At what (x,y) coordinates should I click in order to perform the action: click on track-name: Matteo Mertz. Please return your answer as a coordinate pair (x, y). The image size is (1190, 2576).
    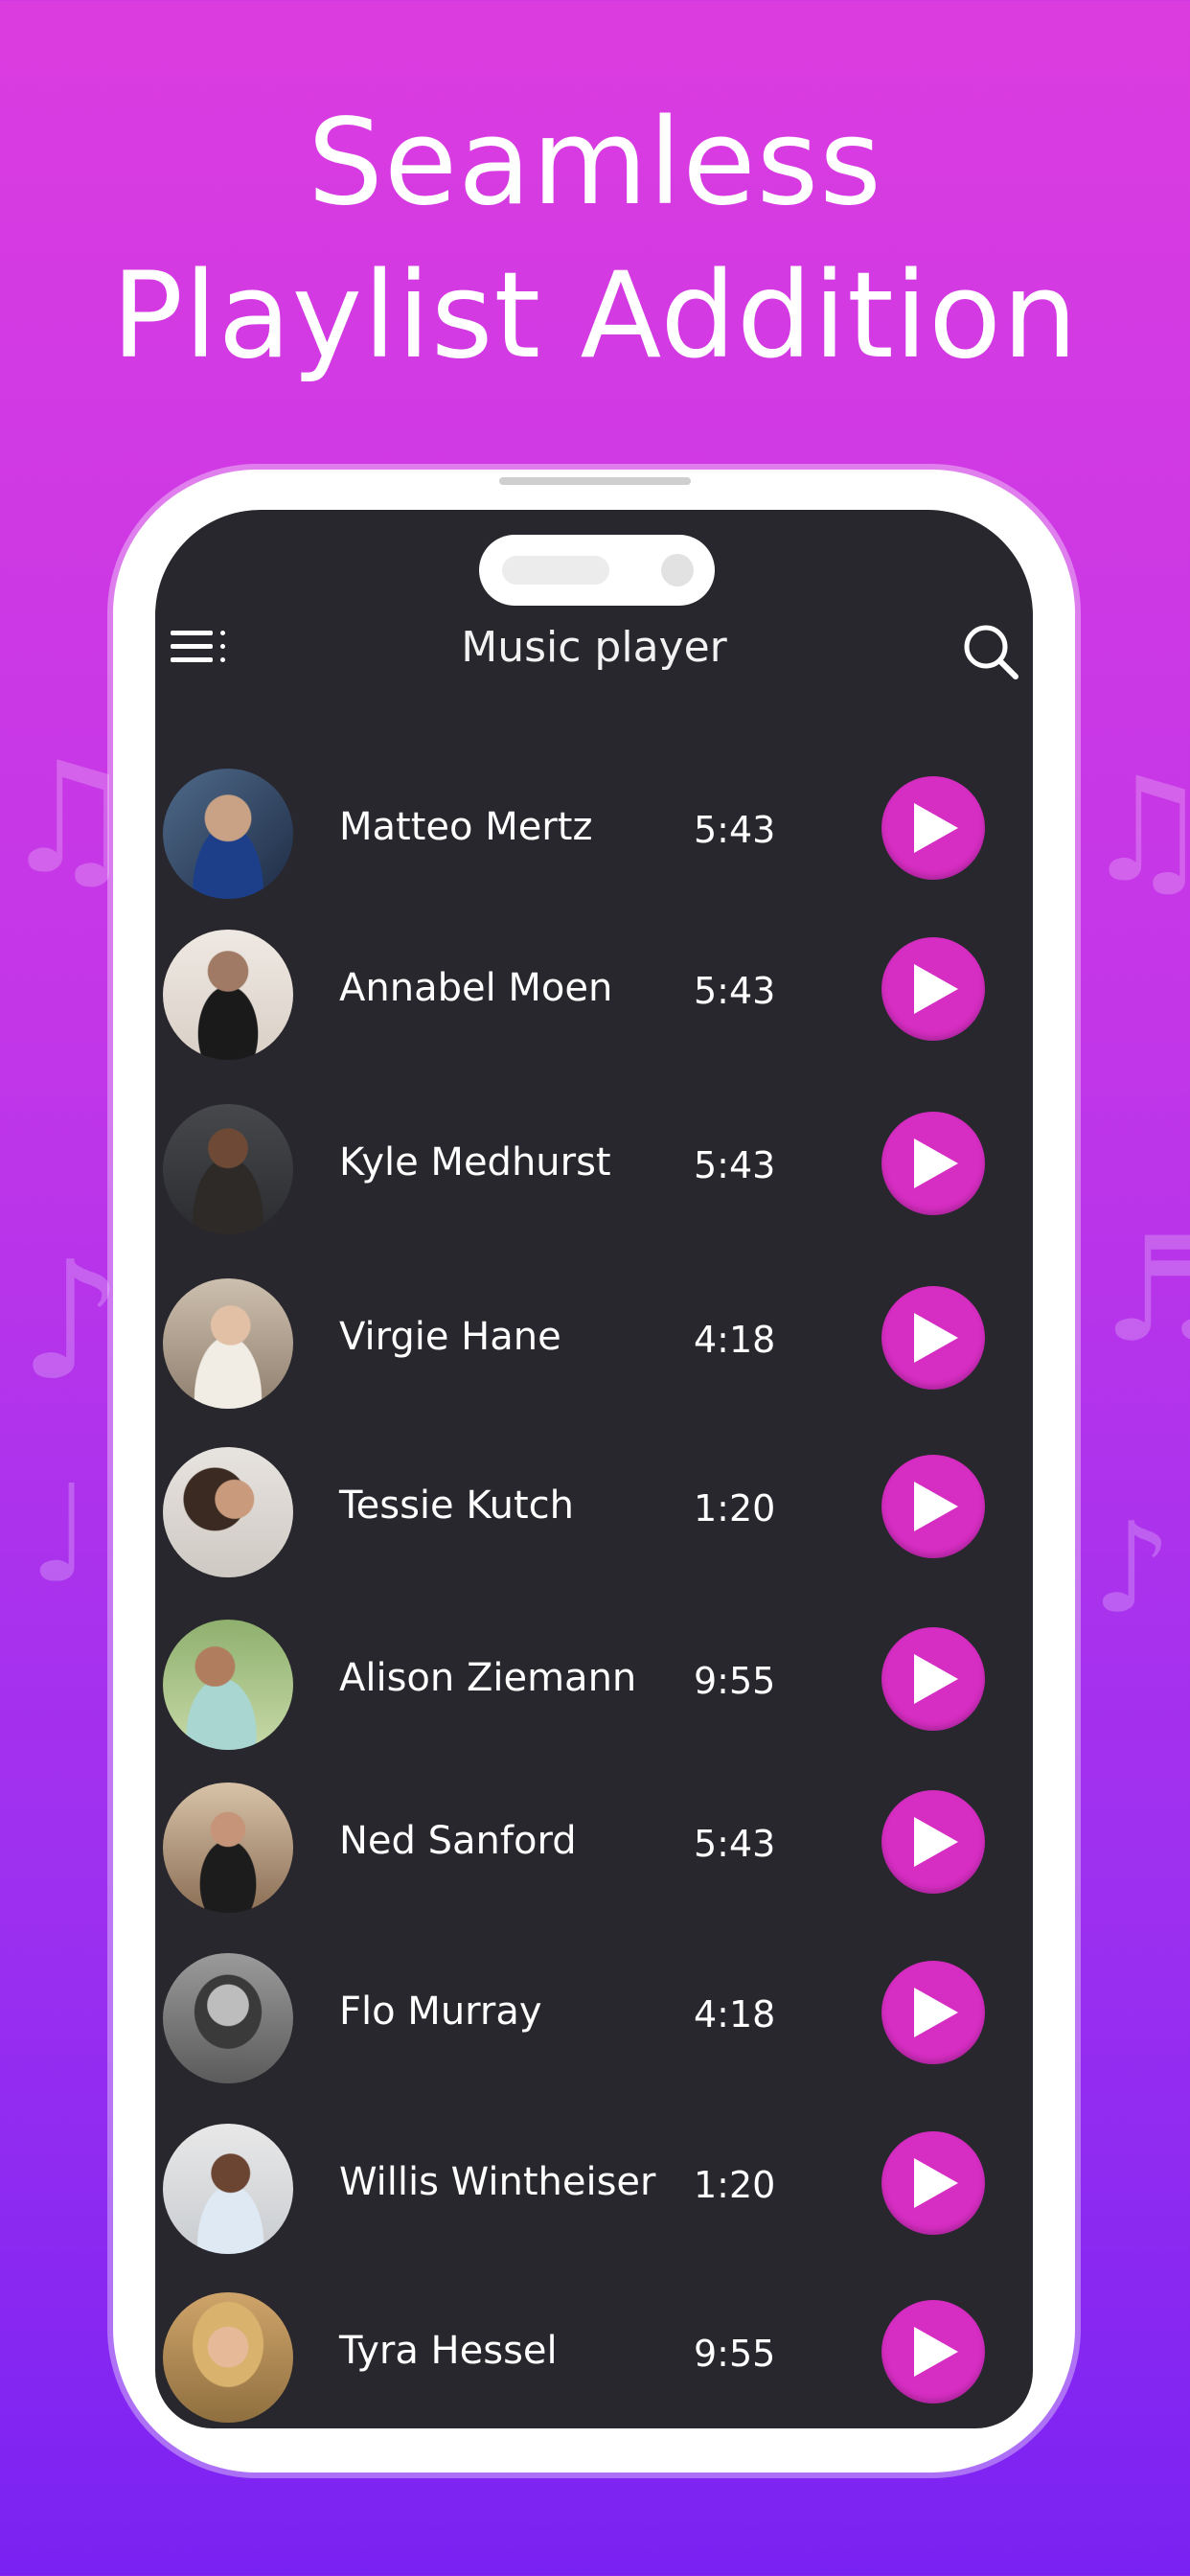
    Looking at the image, I should click on (466, 827).